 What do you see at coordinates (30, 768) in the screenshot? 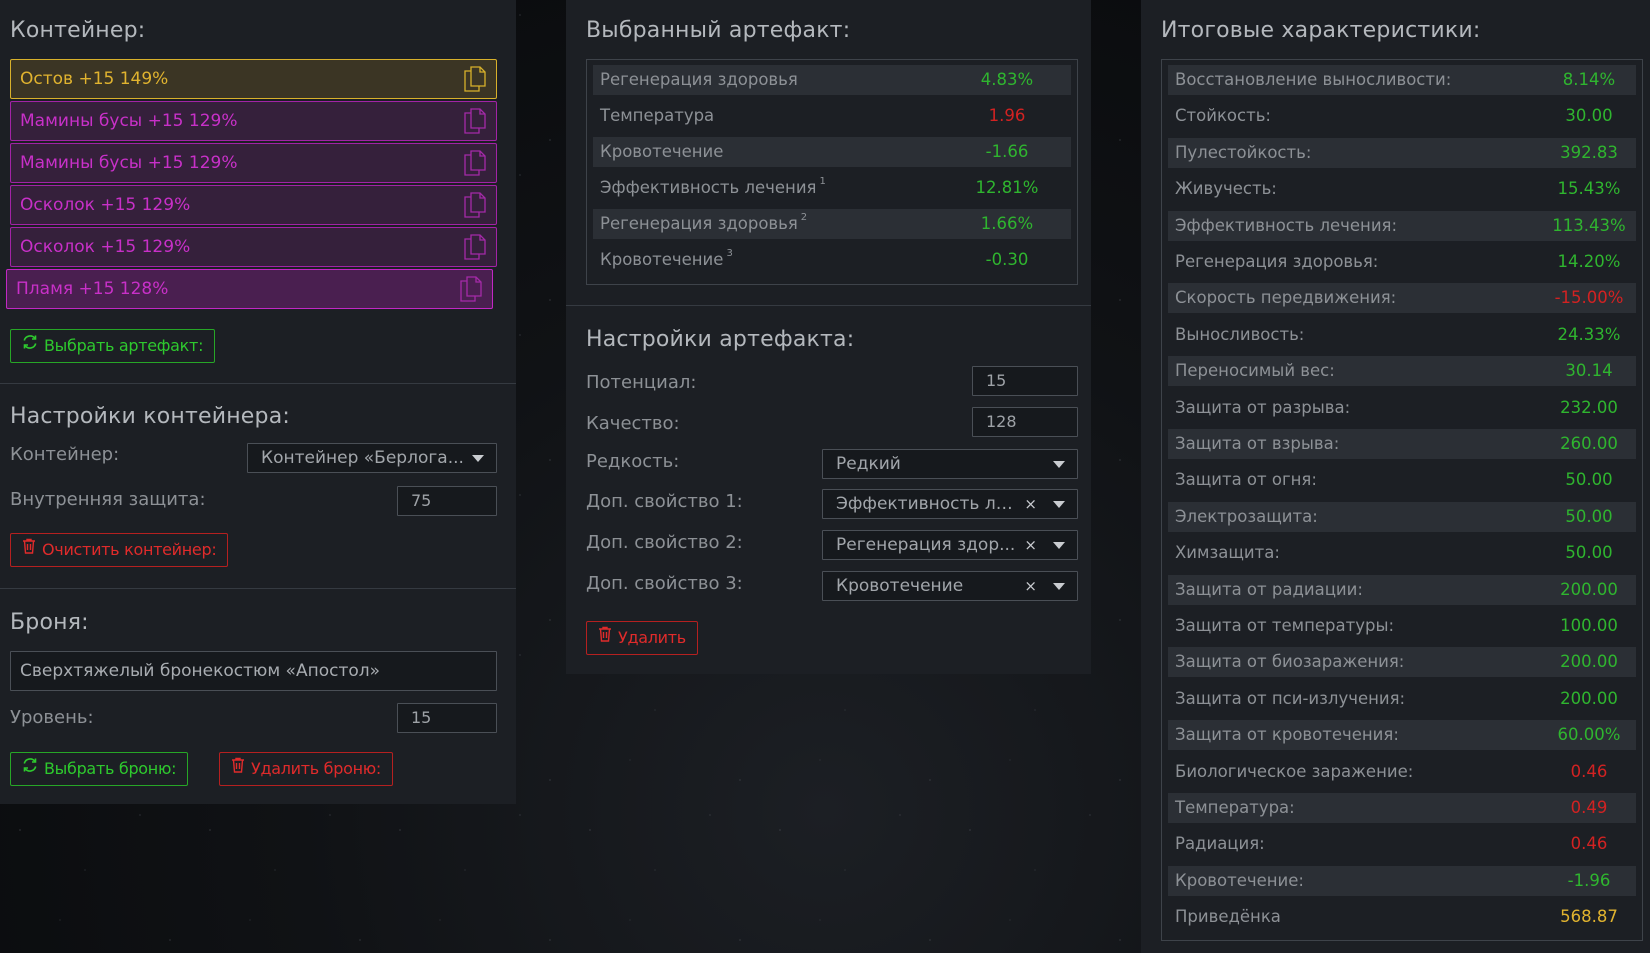
I see `refresh-icon` at bounding box center [30, 768].